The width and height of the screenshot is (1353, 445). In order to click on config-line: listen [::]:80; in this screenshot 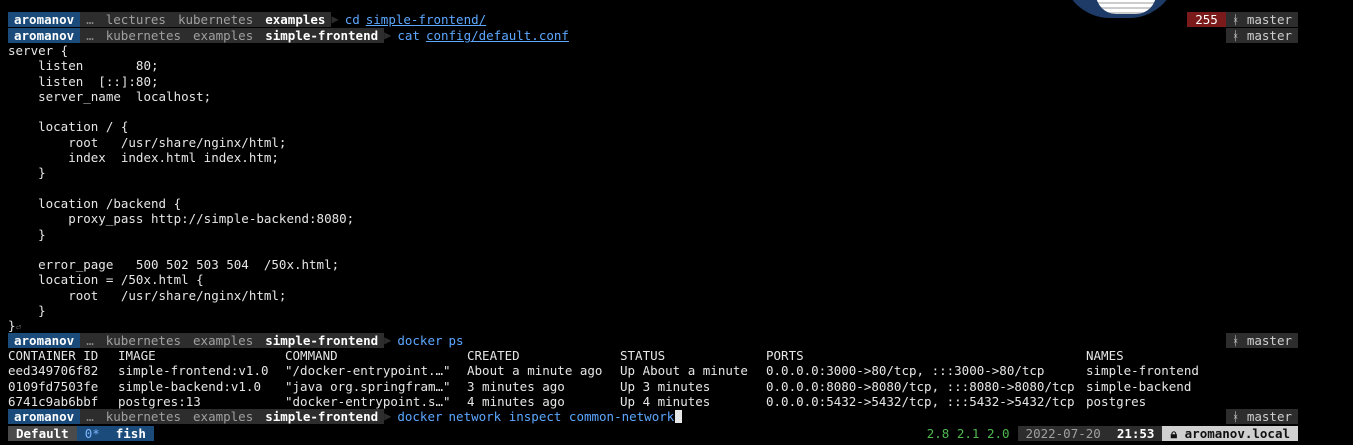, I will do `click(83, 81)`.